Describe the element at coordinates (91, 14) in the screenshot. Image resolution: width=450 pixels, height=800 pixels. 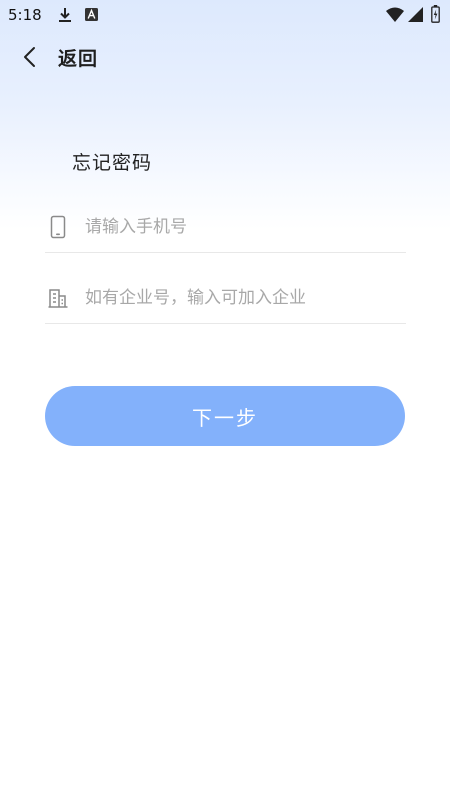
I see `a-badge-icon` at that location.